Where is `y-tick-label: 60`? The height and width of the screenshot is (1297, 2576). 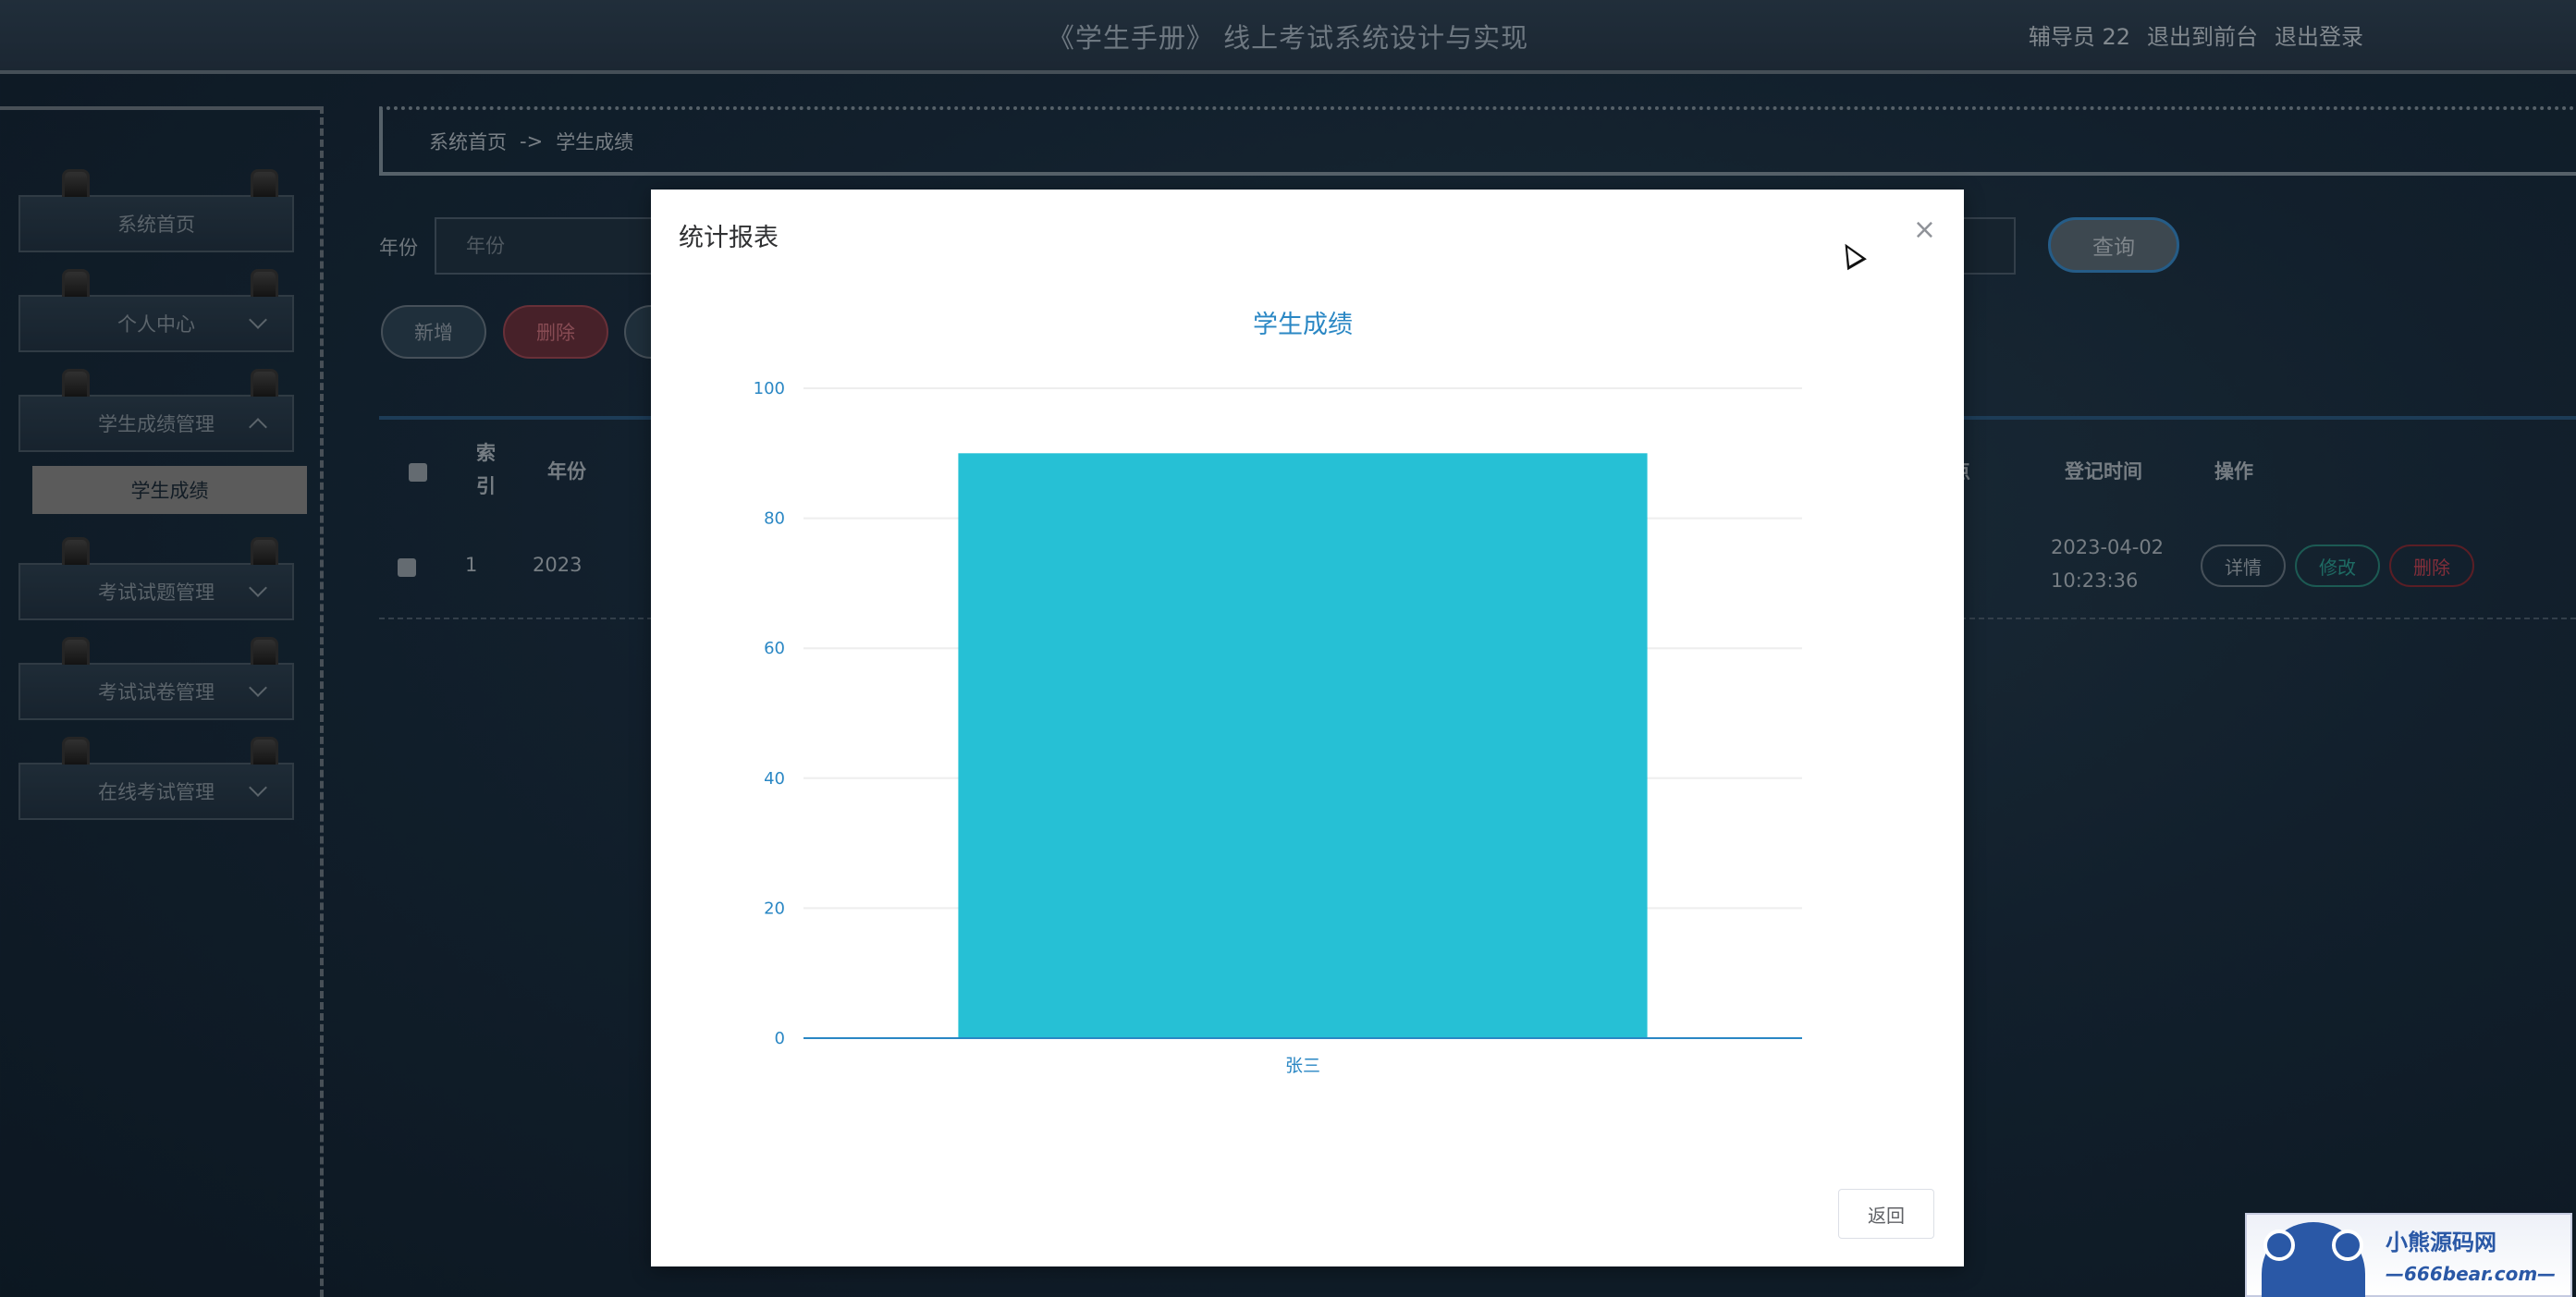 y-tick-label: 60 is located at coordinates (774, 648).